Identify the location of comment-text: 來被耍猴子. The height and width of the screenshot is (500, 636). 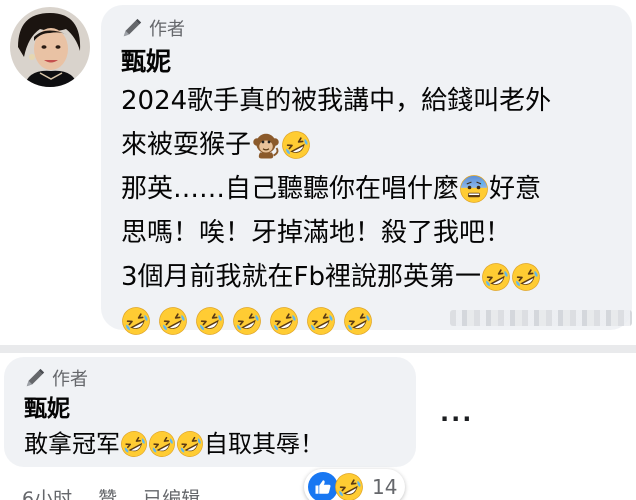
(186, 145).